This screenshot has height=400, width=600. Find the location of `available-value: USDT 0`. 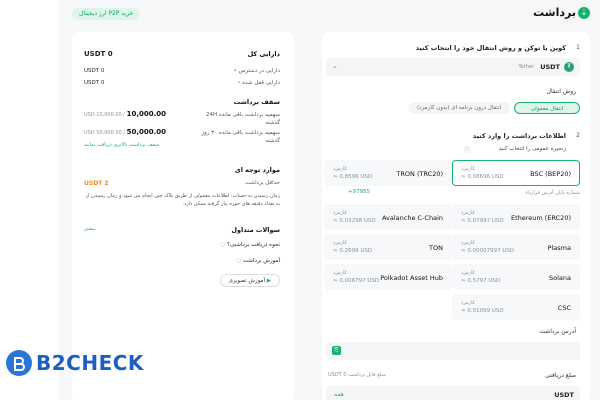

available-value: USDT 0 is located at coordinates (94, 71).